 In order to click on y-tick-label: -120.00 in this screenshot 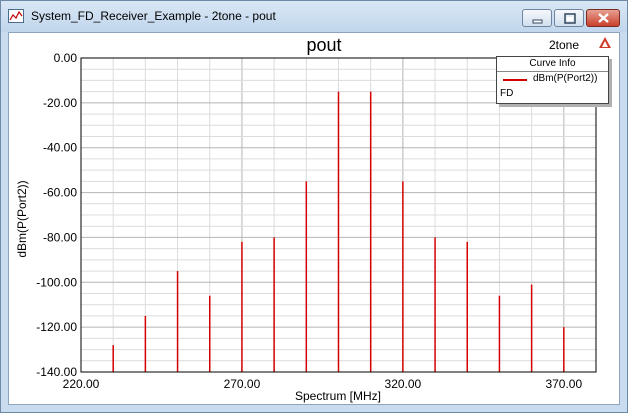, I will do `click(56, 327)`.